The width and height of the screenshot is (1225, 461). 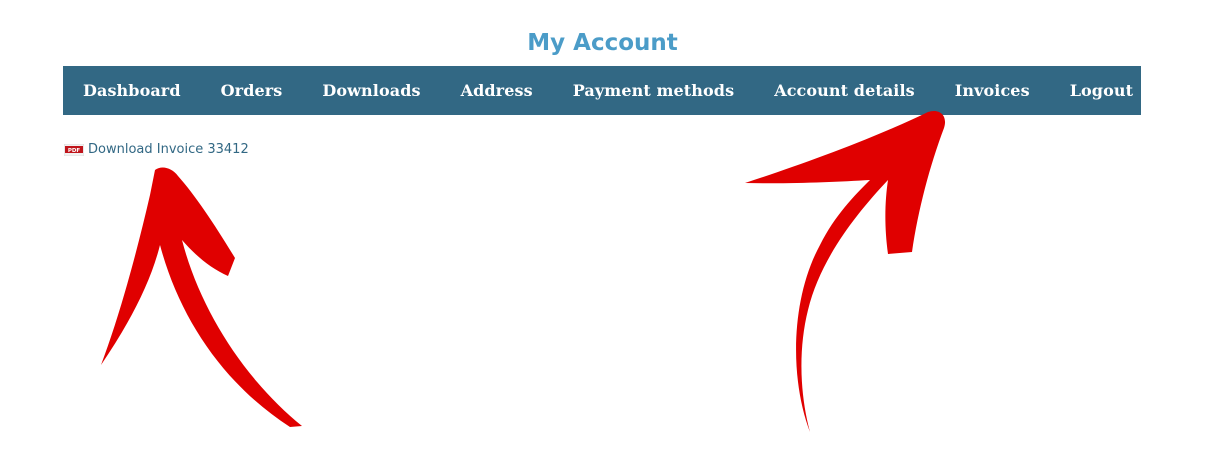 I want to click on nav-item-downloads: Downloads, so click(x=371, y=90).